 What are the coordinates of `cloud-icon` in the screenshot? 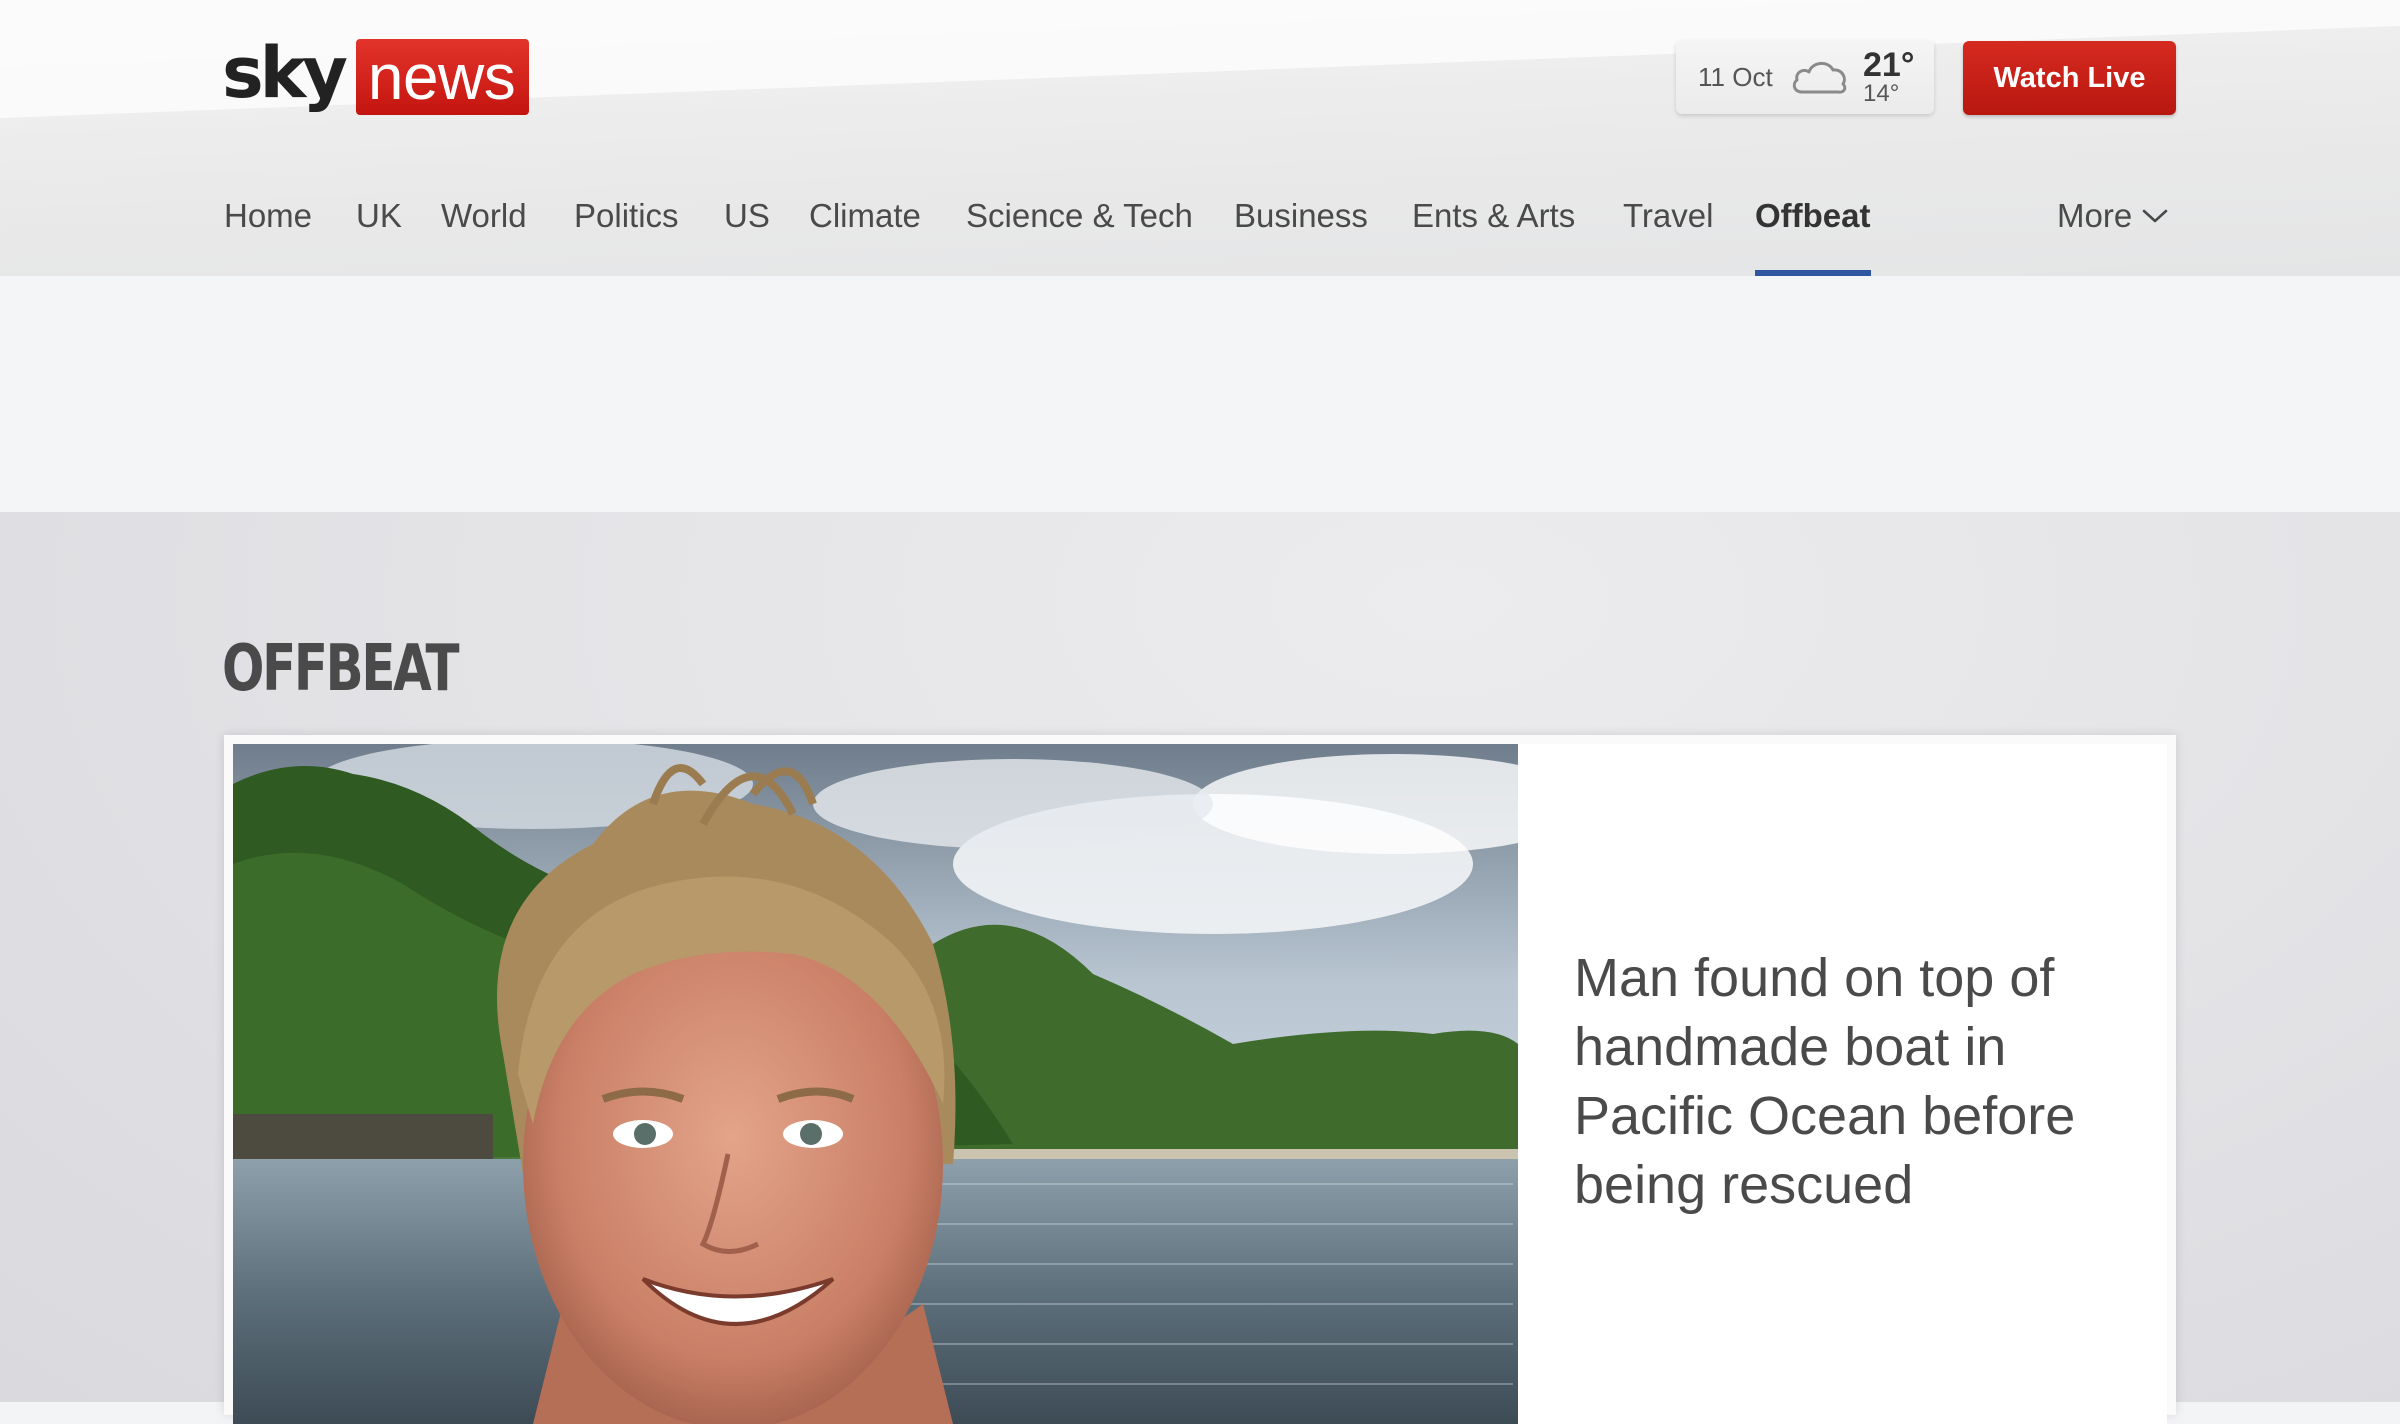 It's located at (1819, 77).